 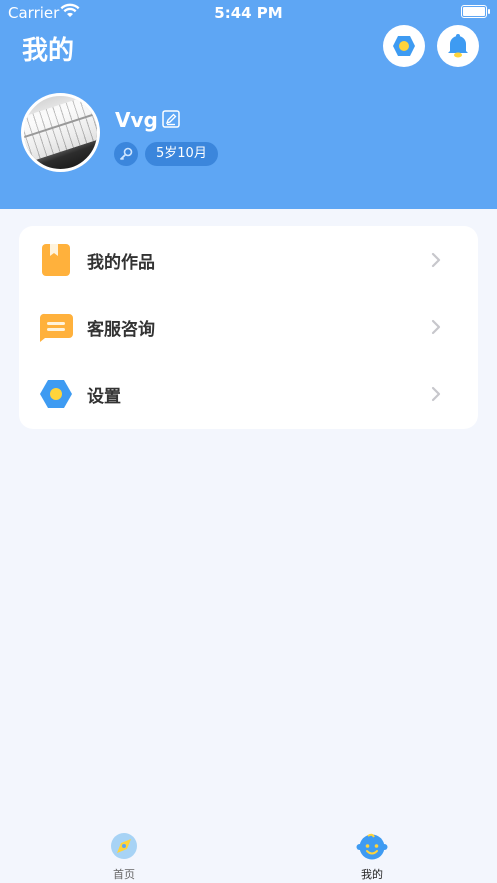 I want to click on bookmark-icon, so click(x=56, y=260).